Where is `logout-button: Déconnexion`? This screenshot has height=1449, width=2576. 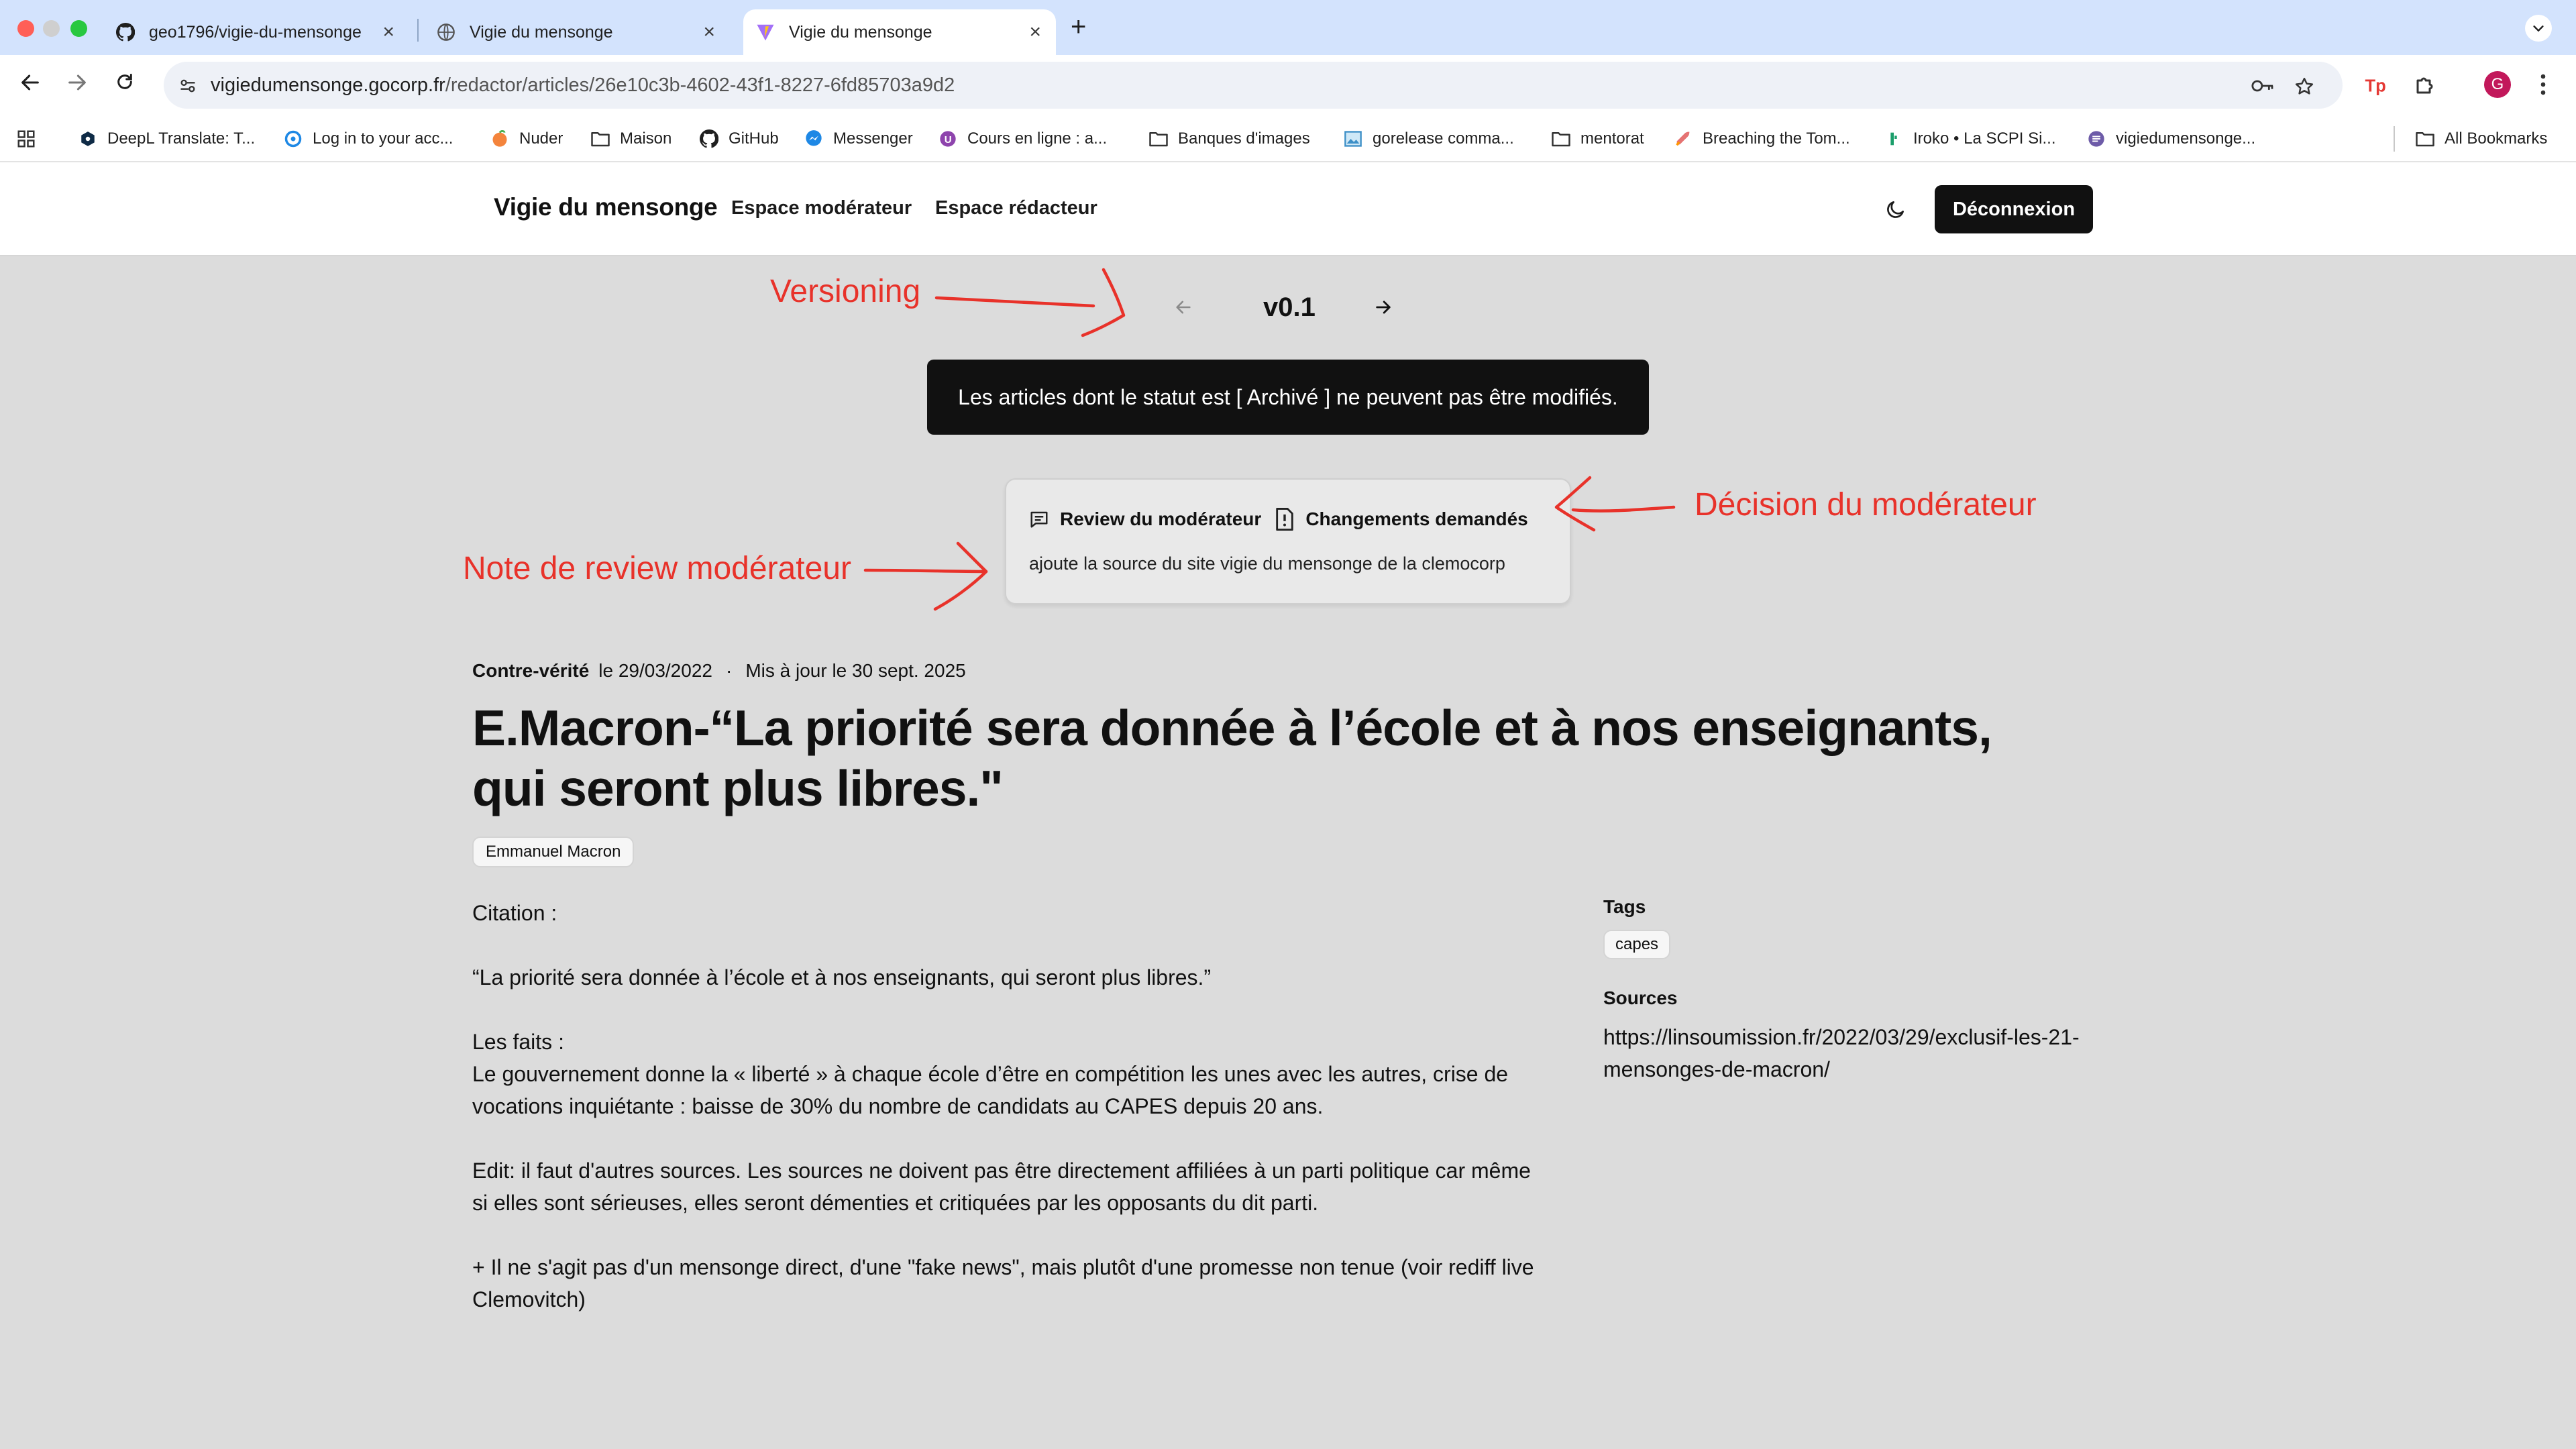 logout-button: Déconnexion is located at coordinates (2014, 209).